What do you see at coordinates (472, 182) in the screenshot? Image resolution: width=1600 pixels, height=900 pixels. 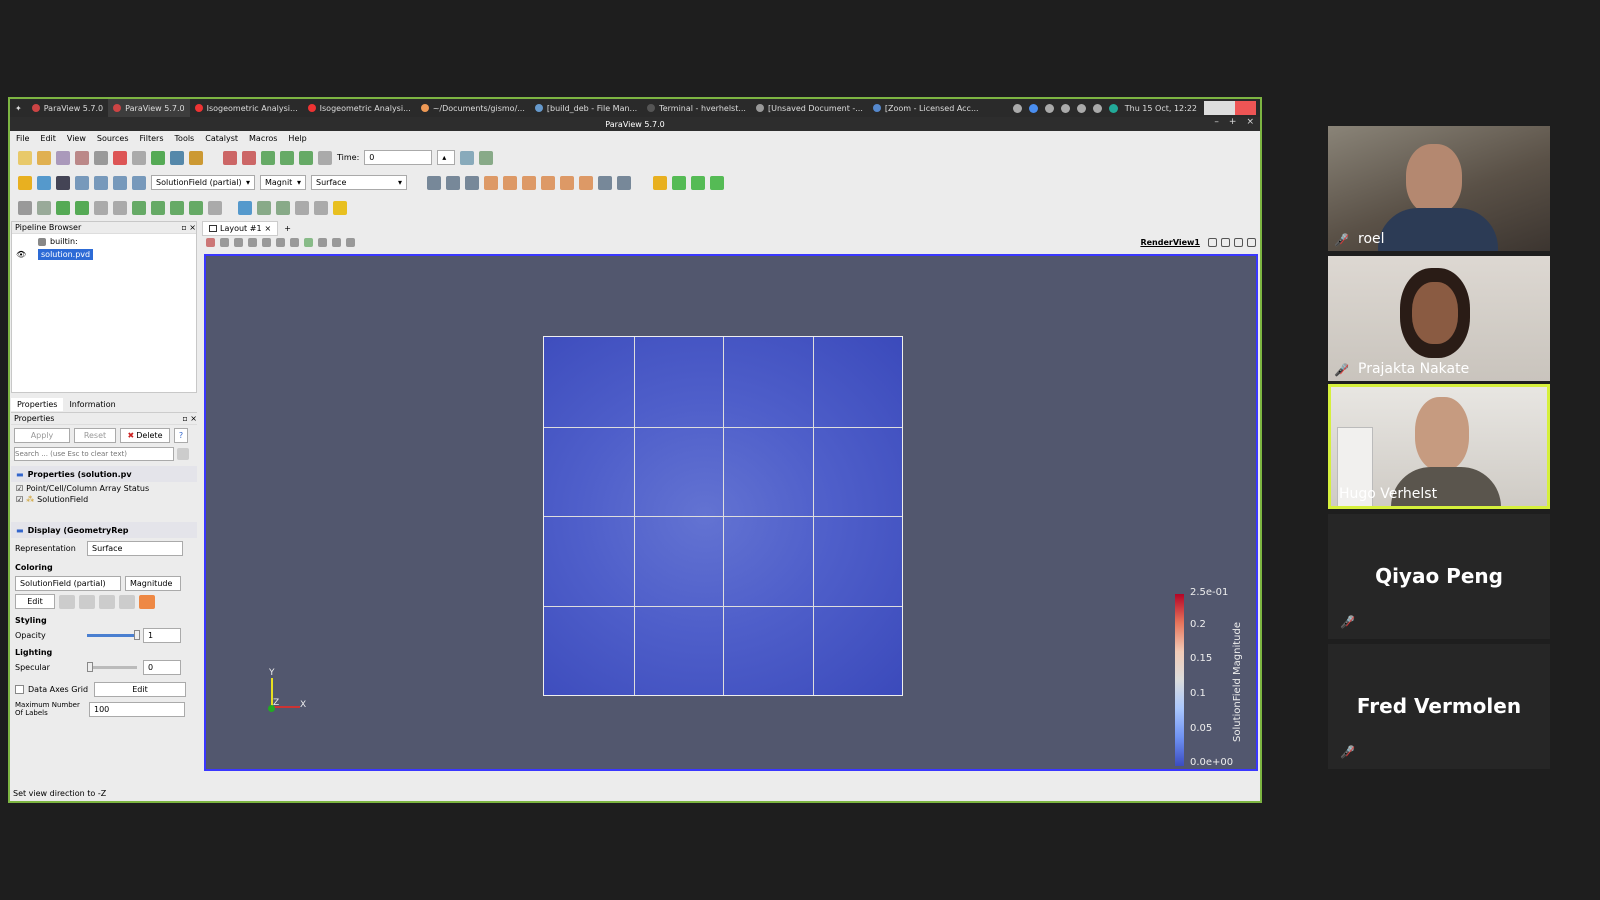 I see `zoom-to-box-icon` at bounding box center [472, 182].